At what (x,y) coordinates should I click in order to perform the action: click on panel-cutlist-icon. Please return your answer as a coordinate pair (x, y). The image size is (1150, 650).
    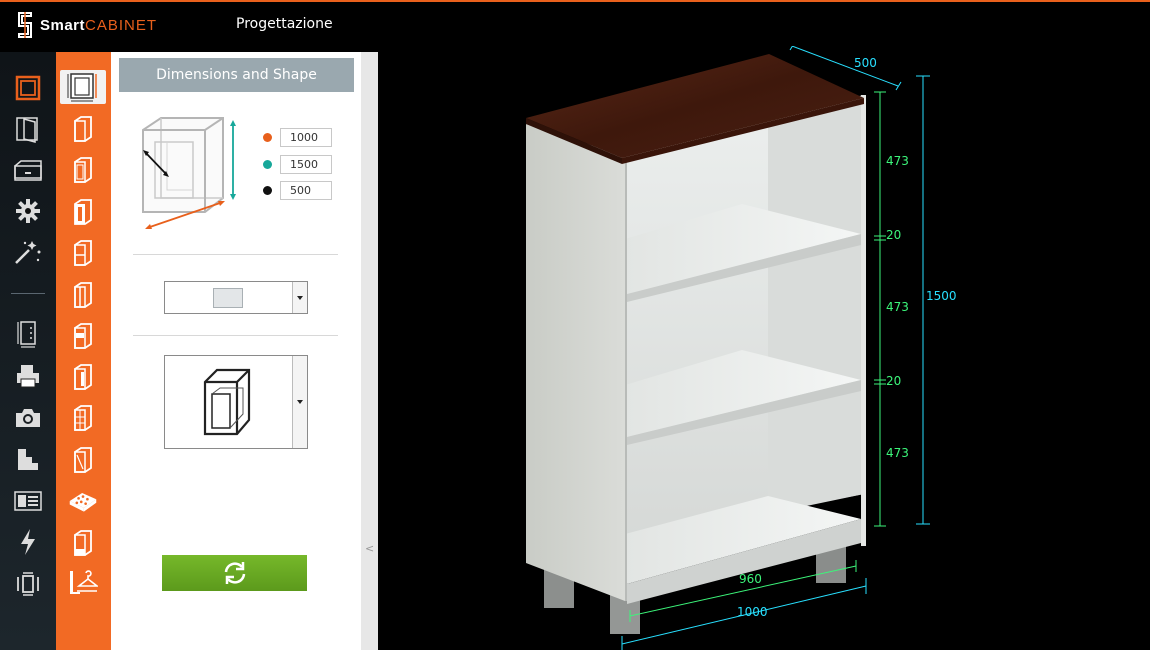
    Looking at the image, I should click on (28, 334).